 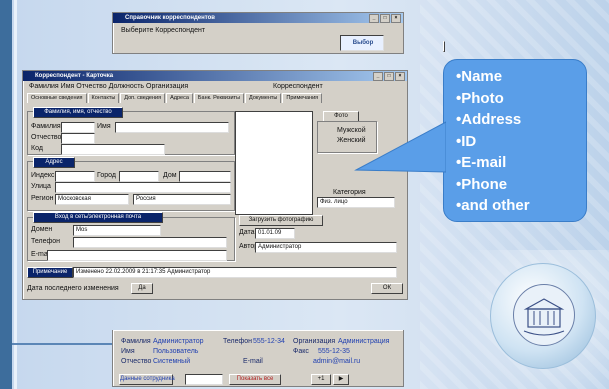 I want to click on callout-item-other: •and other, so click(x=493, y=205).